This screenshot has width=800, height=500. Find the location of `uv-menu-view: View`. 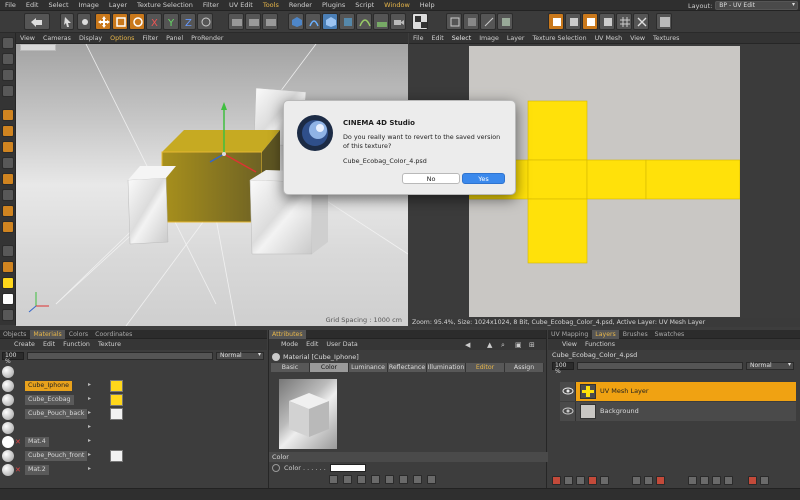

uv-menu-view: View is located at coordinates (637, 38).